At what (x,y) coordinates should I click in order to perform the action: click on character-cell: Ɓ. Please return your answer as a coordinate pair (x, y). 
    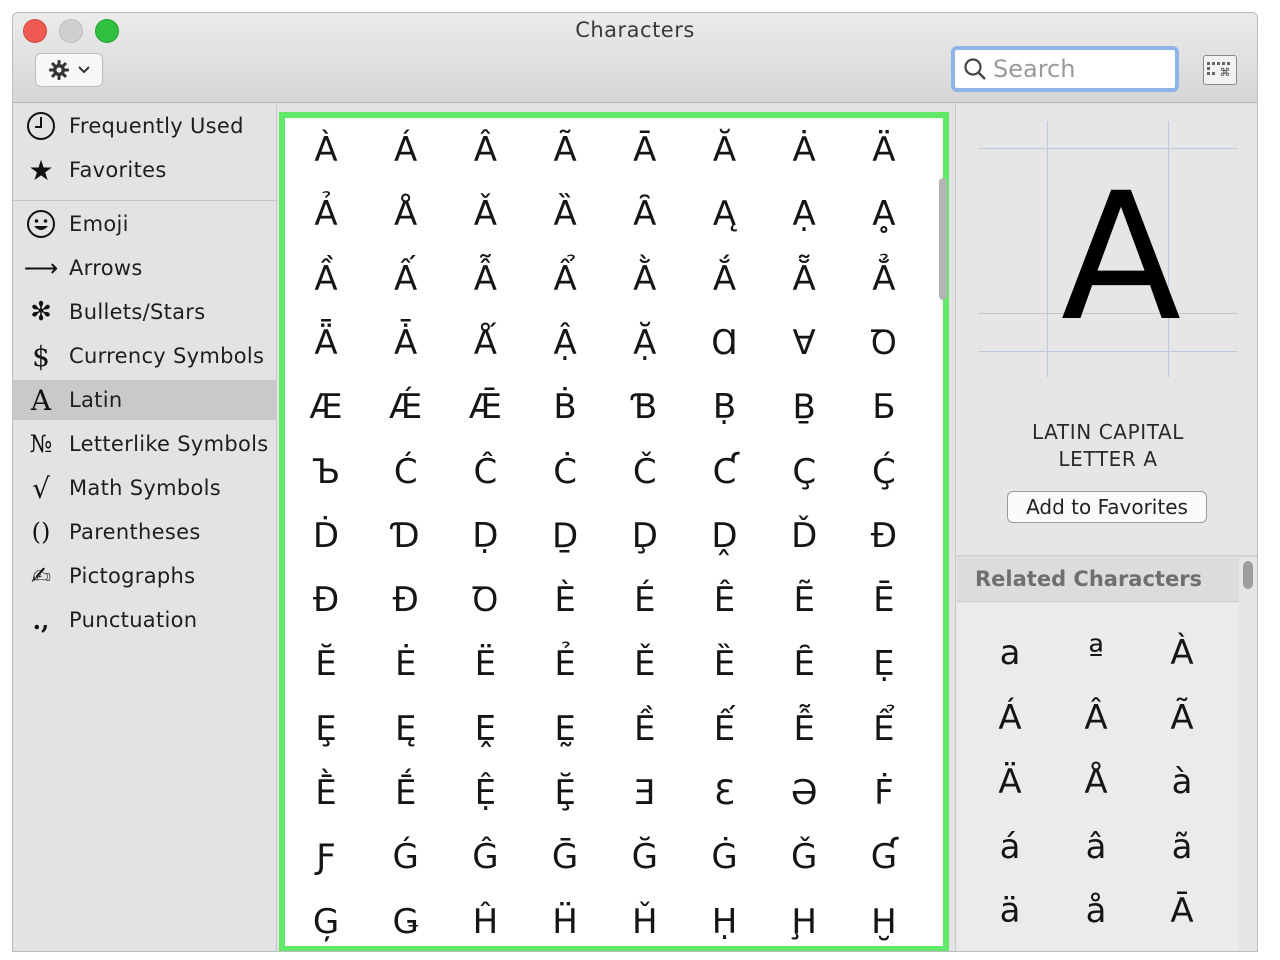
    Looking at the image, I should click on (645, 407).